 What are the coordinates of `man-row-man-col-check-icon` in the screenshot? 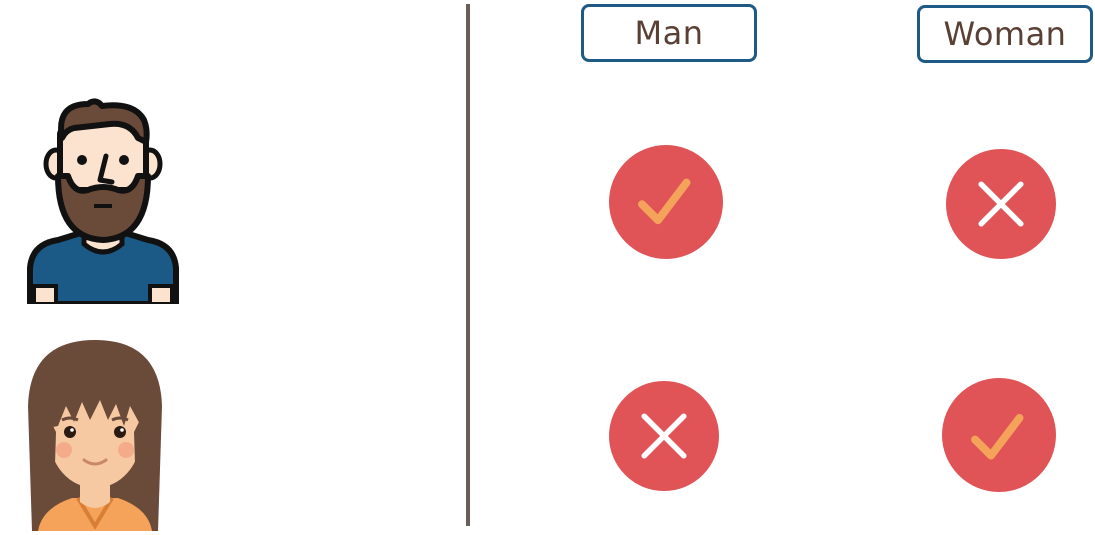 It's located at (666, 202).